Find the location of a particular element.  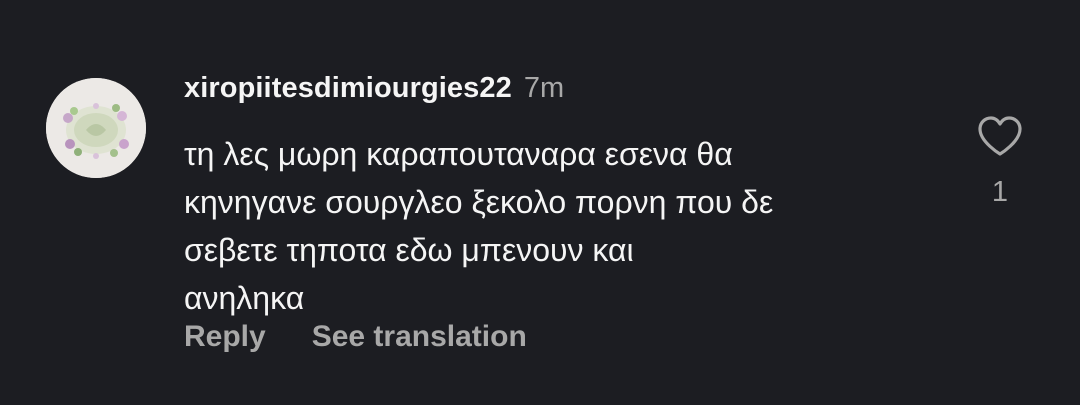

comment-text-line: σεβετε τηποτα εδω μπενουν και is located at coordinates (409, 250).